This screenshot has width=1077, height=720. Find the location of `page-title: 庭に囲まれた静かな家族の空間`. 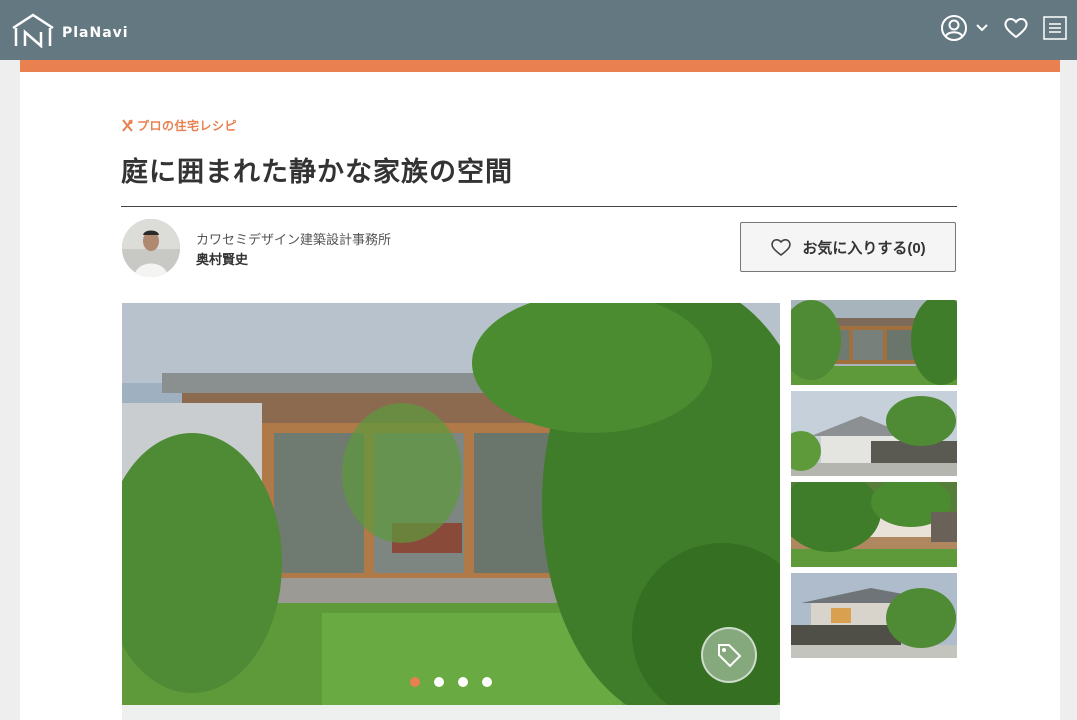

page-title: 庭に囲まれた静かな家族の空間 is located at coordinates (317, 172).